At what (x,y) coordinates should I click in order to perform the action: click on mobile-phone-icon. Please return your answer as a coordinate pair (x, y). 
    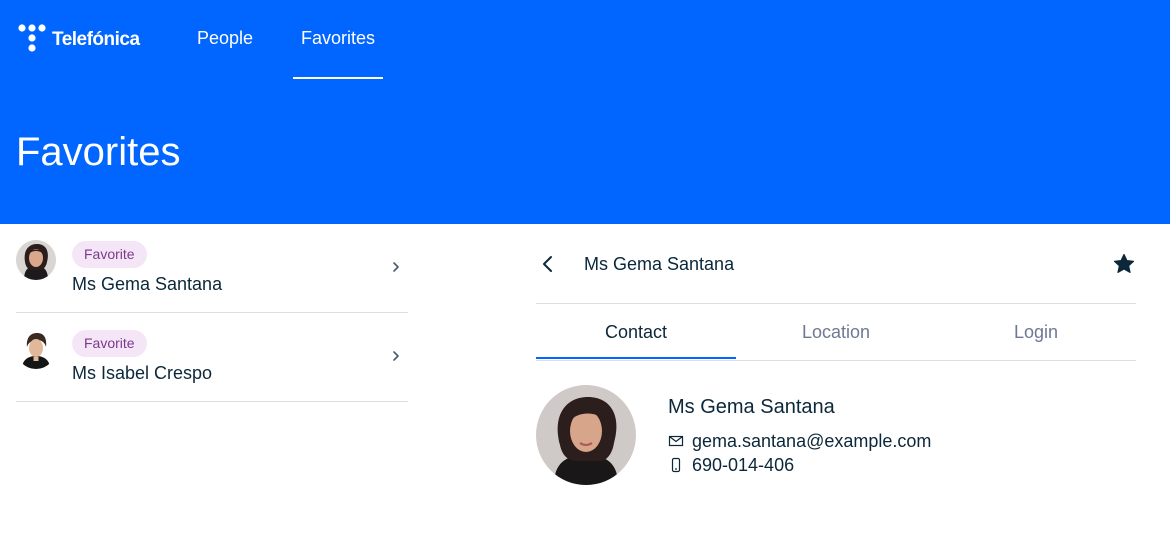
    Looking at the image, I should click on (676, 465).